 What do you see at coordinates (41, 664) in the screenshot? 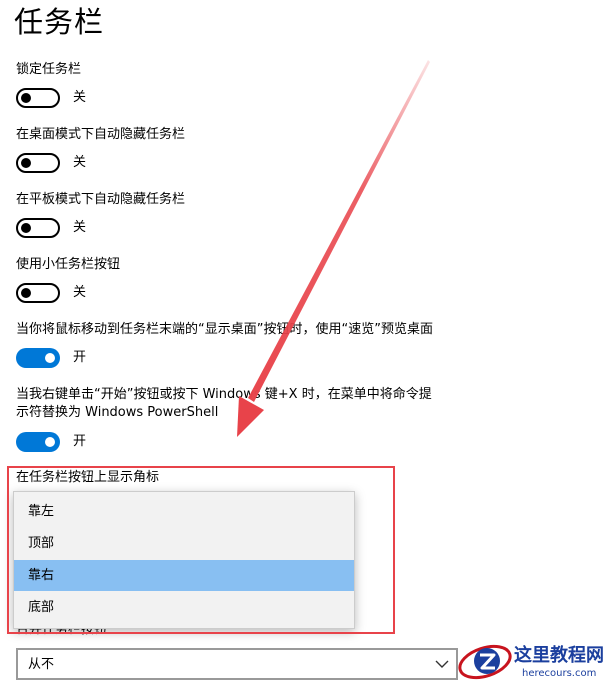
I see `select-value: 从不` at bounding box center [41, 664].